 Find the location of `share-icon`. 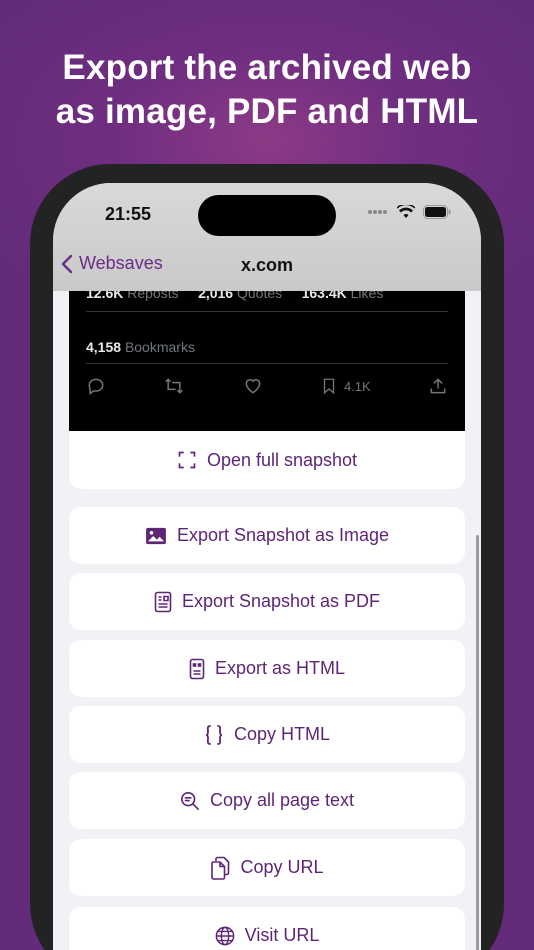

share-icon is located at coordinates (438, 386).